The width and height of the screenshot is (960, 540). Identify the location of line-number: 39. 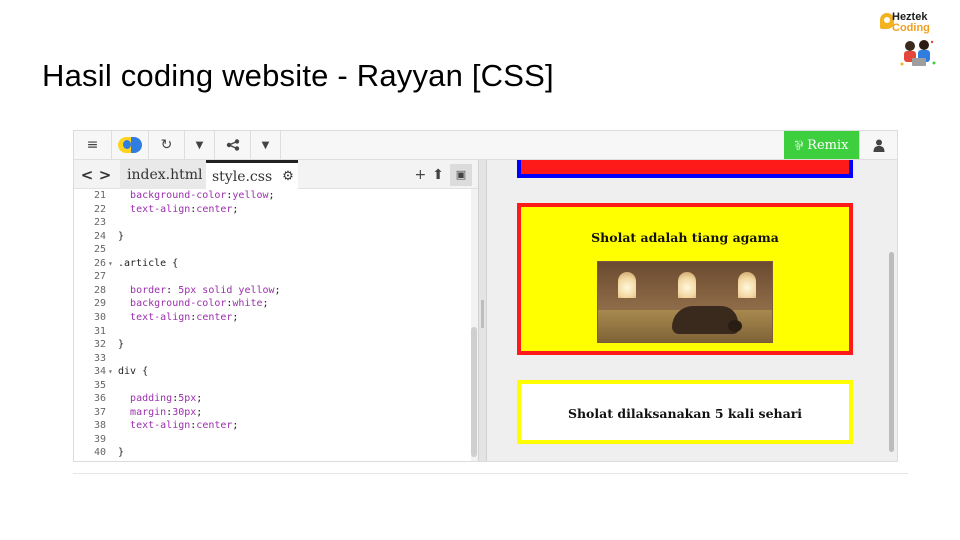
(99, 439).